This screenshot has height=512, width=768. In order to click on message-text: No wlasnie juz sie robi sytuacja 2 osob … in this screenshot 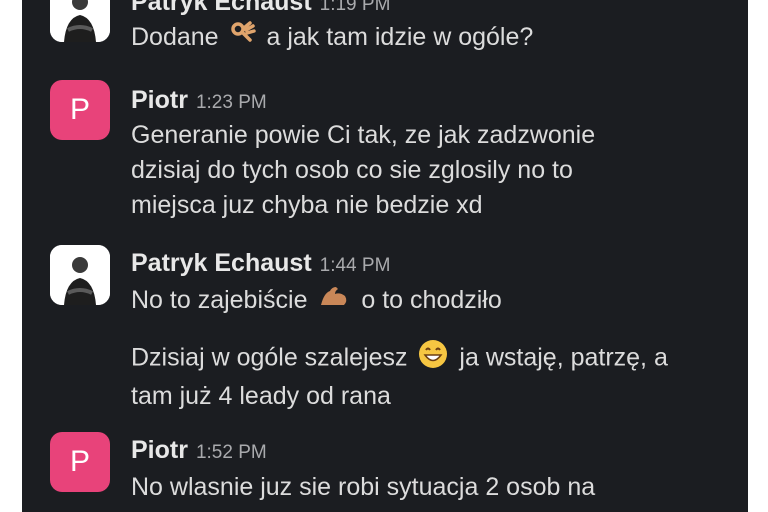, I will do `click(363, 487)`.